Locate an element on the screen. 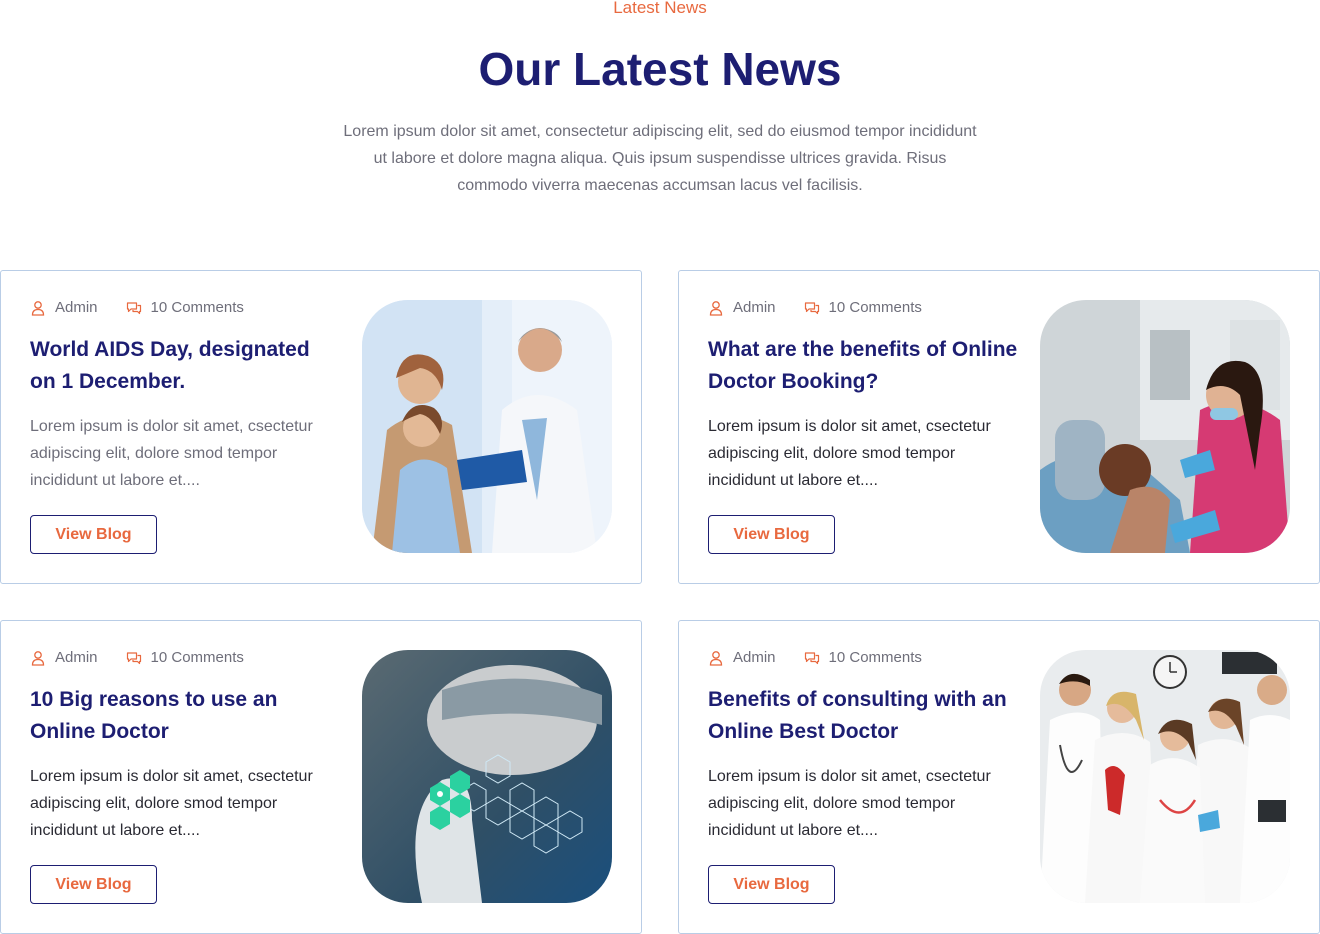 Image resolution: width=1320 pixels, height=934 pixels. post-image-dentist is located at coordinates (1165, 426).